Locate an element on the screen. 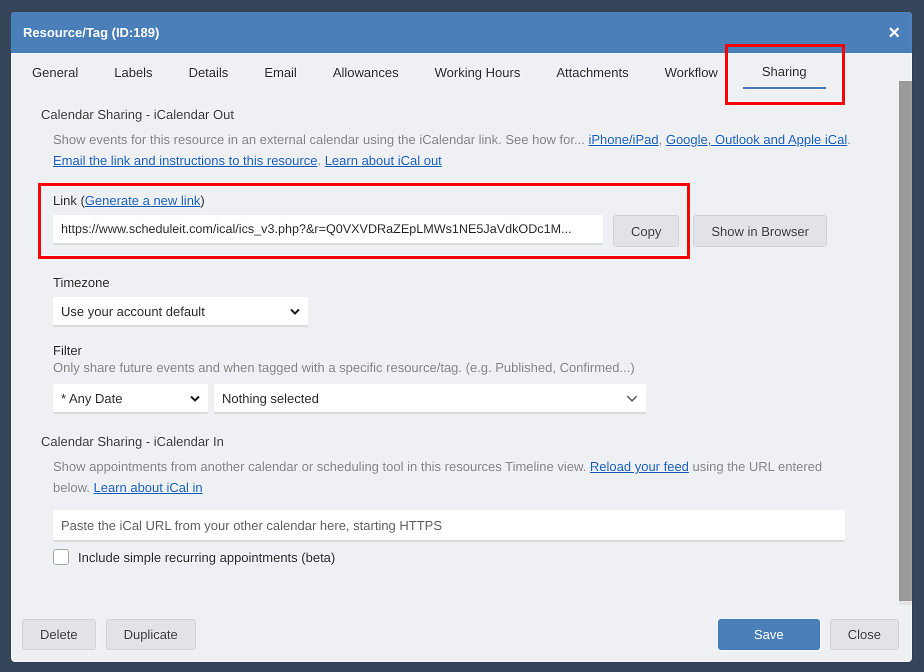 The image size is (924, 672). tab: Workflow is located at coordinates (691, 73).